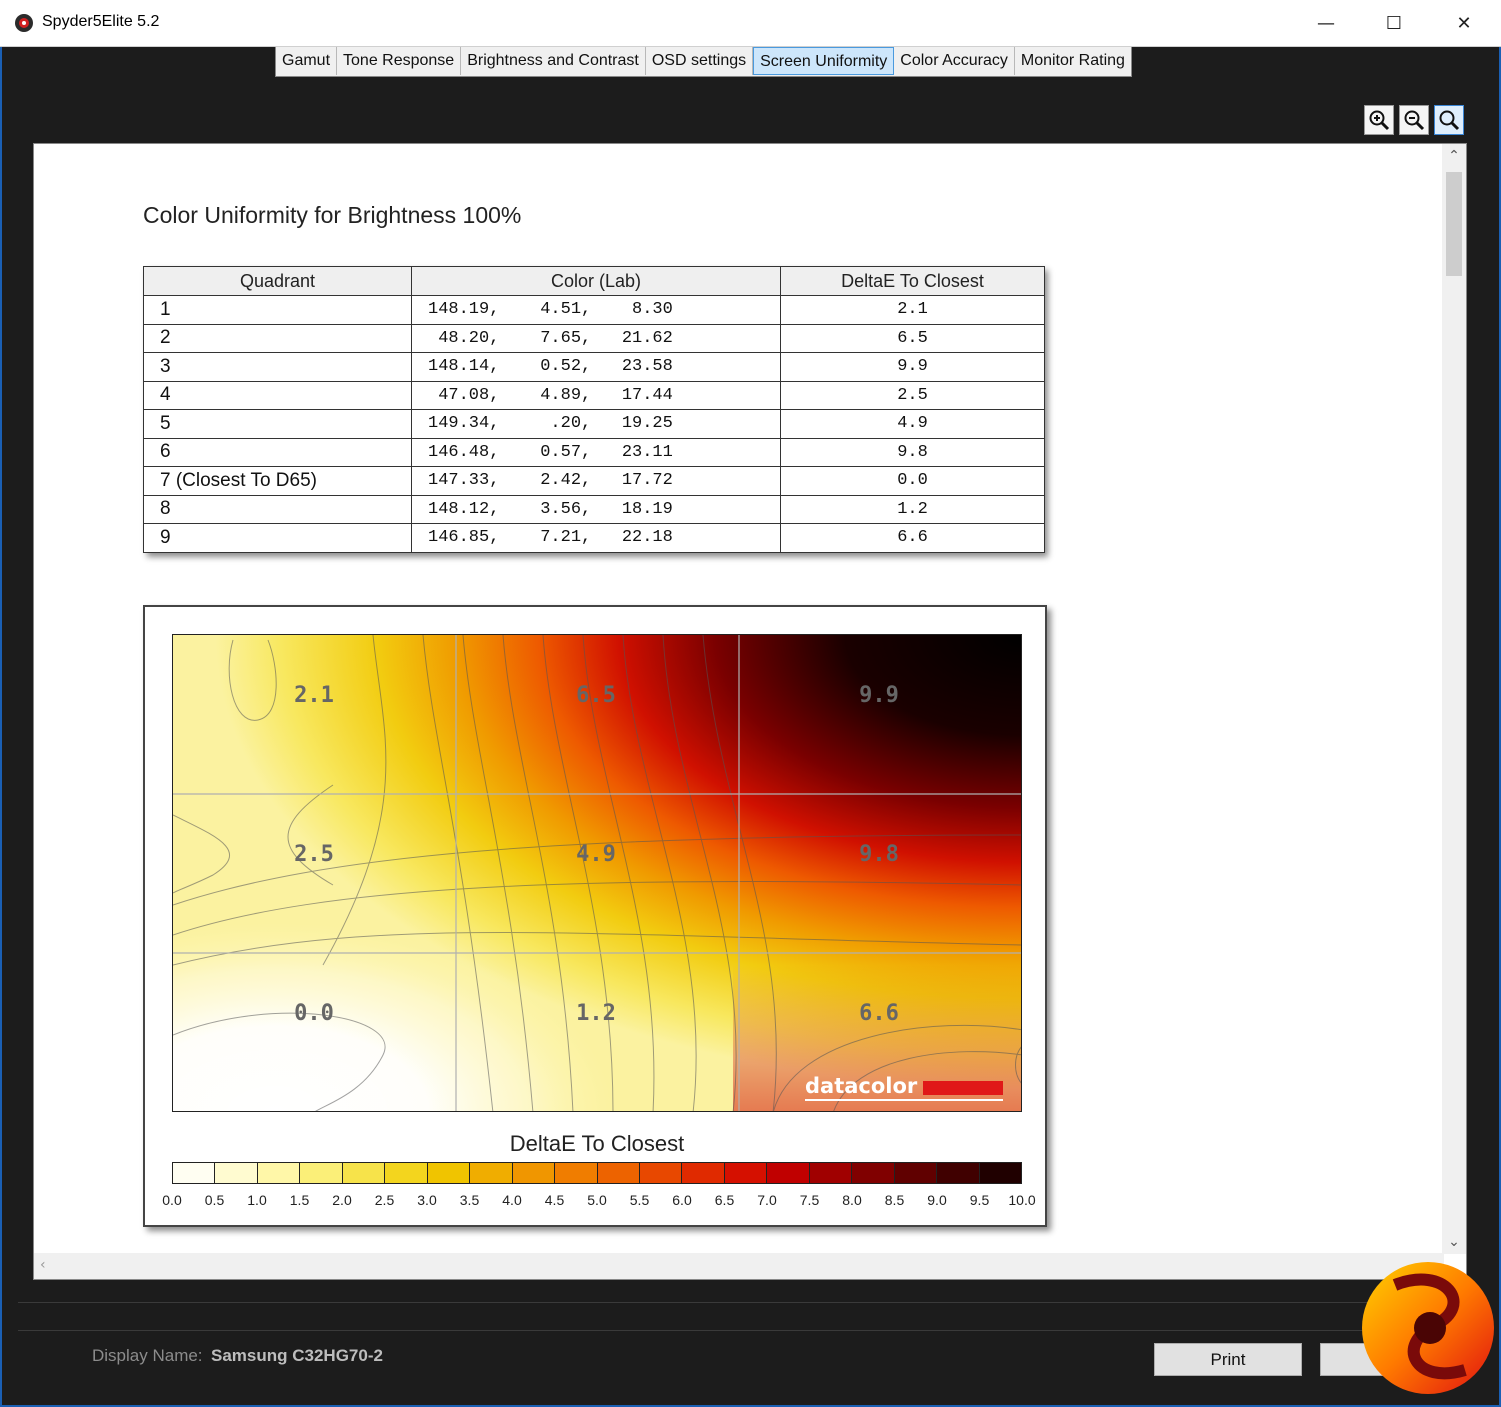 This screenshot has height=1407, width=1501. What do you see at coordinates (277, 509) in the screenshot?
I see `cell-quadrant: 8` at bounding box center [277, 509].